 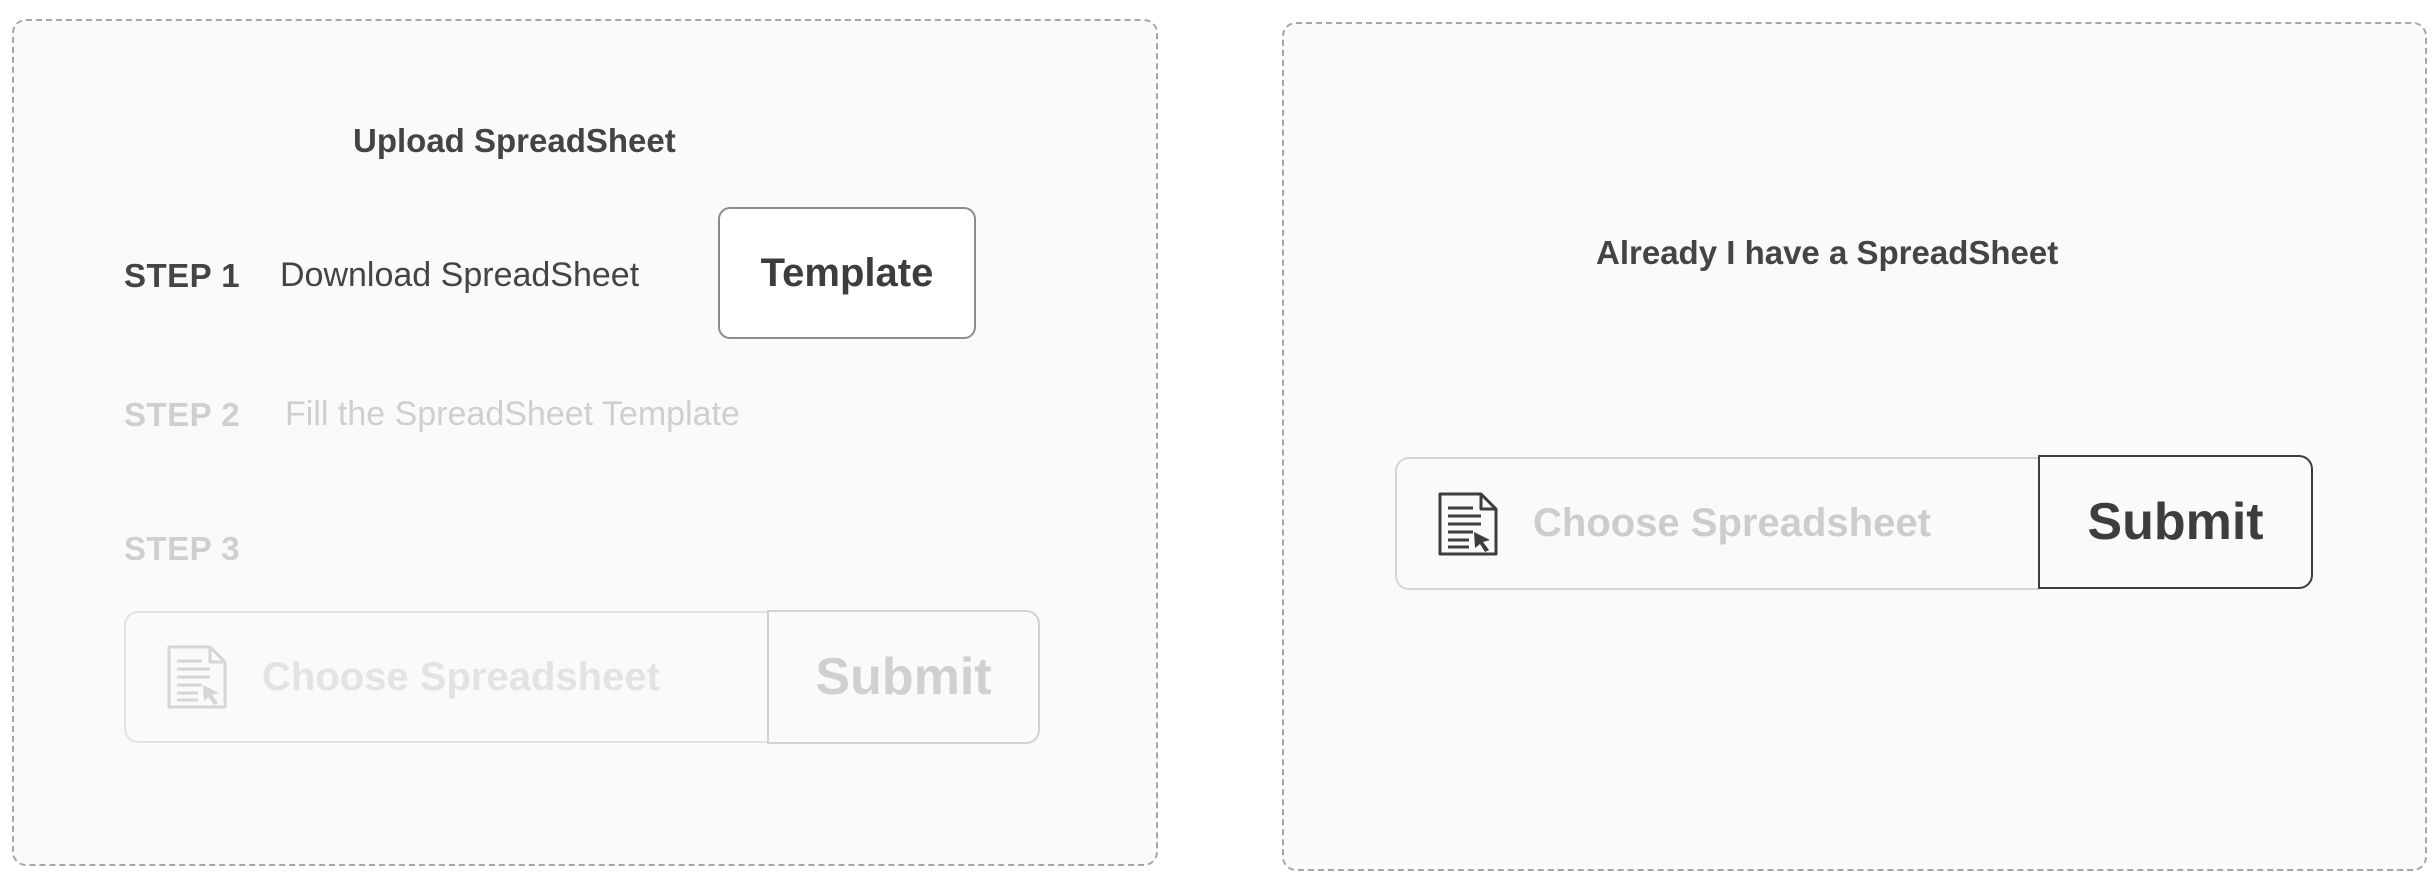 What do you see at coordinates (2175, 522) in the screenshot?
I see `submit-button: Submit` at bounding box center [2175, 522].